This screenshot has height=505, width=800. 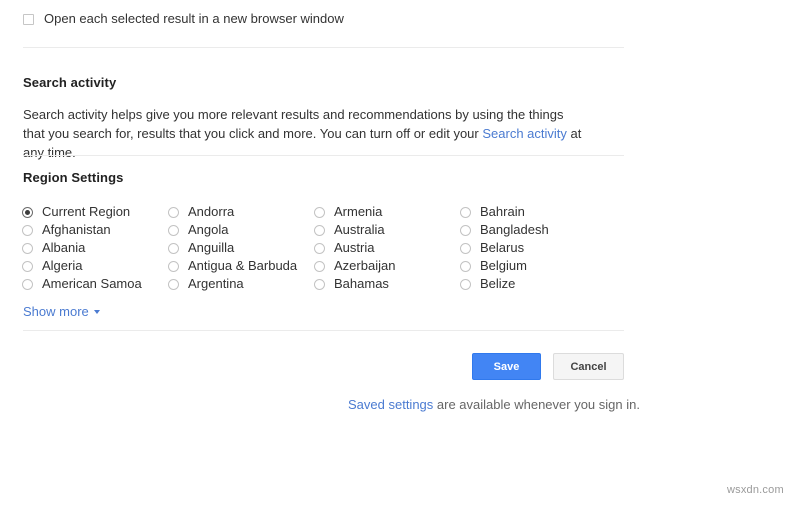 I want to click on region-option-row: Andorra, so click(x=241, y=212).